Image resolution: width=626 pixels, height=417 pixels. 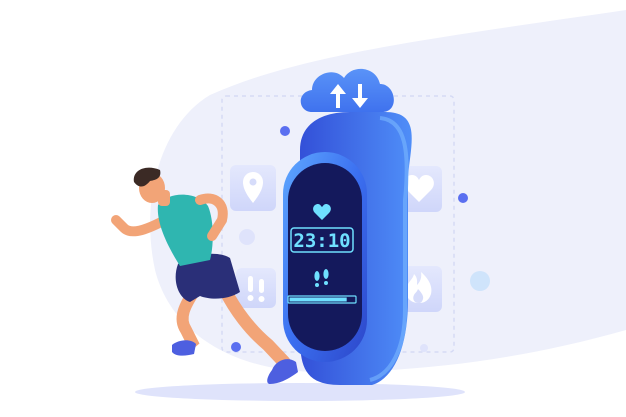 I want to click on footsteps-icon, so click(x=256, y=288).